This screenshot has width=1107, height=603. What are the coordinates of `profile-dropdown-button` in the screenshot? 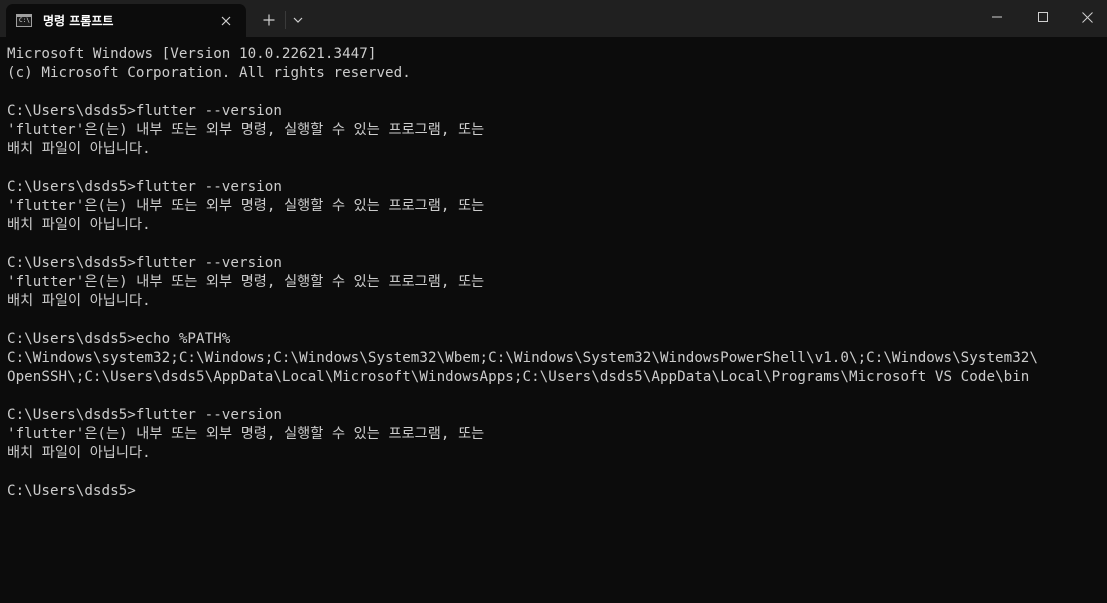 It's located at (298, 20).